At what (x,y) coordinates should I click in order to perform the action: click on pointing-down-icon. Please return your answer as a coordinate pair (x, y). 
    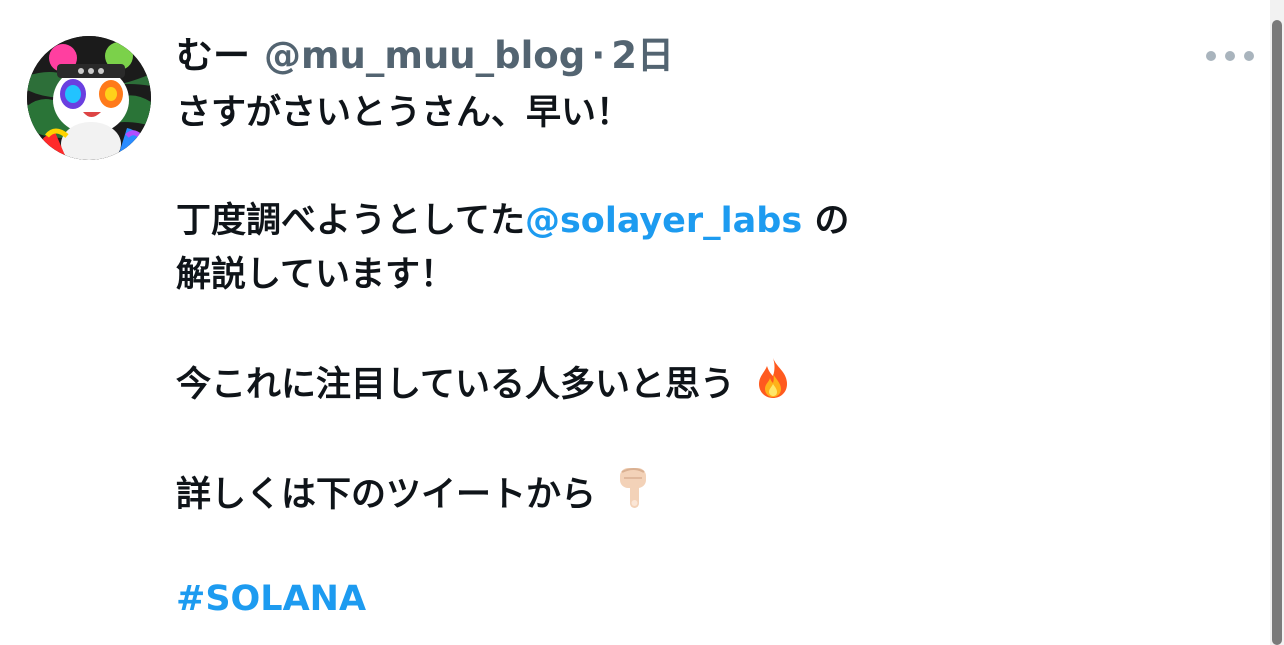
    Looking at the image, I should click on (634, 496).